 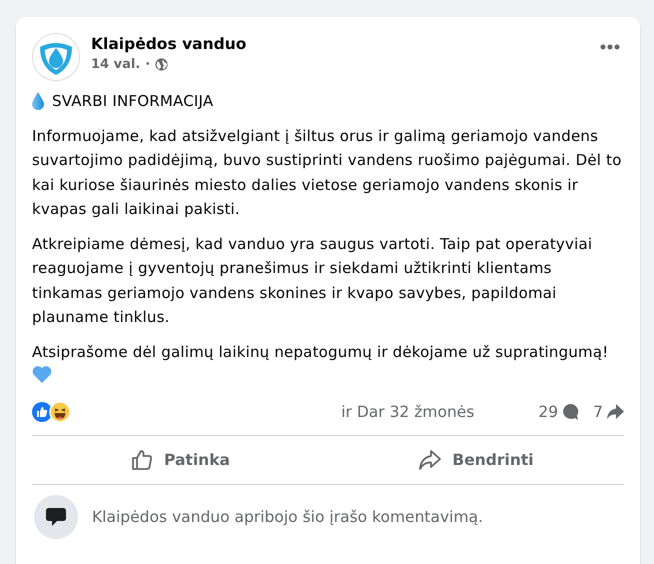 I want to click on like-reaction-icon, so click(x=42, y=412).